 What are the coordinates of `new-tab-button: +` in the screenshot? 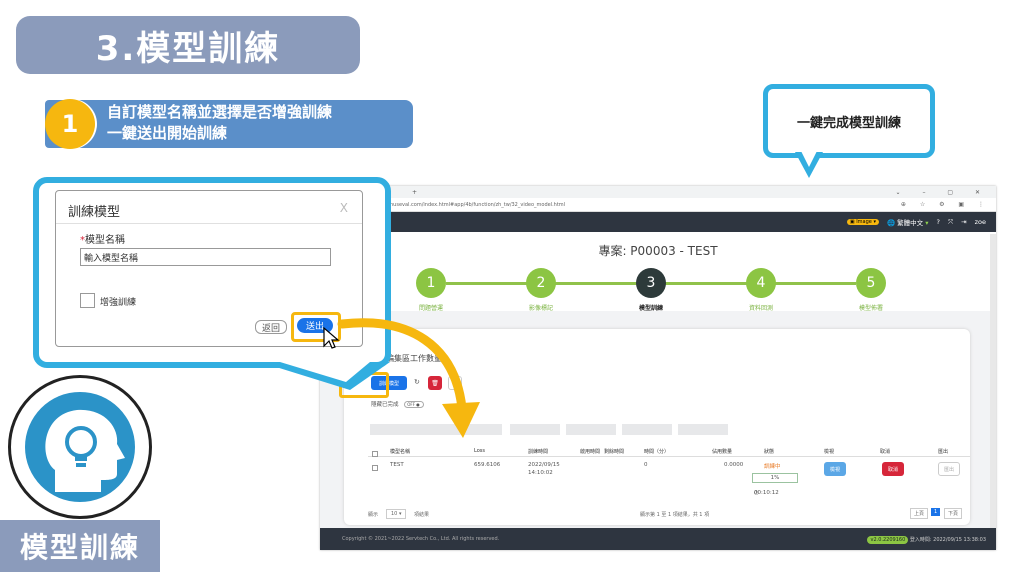 It's located at (414, 192).